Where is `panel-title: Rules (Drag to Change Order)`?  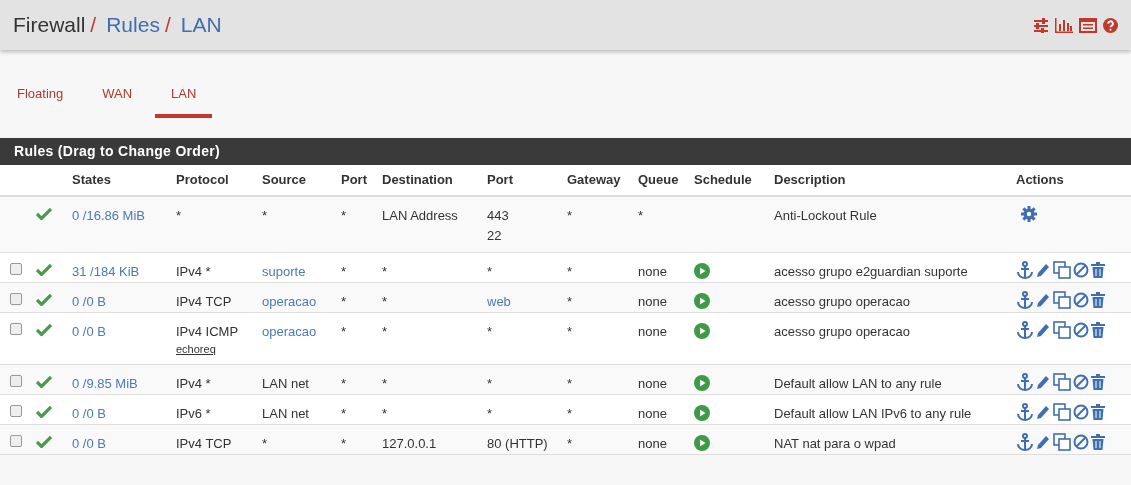 panel-title: Rules (Drag to Change Order) is located at coordinates (117, 151).